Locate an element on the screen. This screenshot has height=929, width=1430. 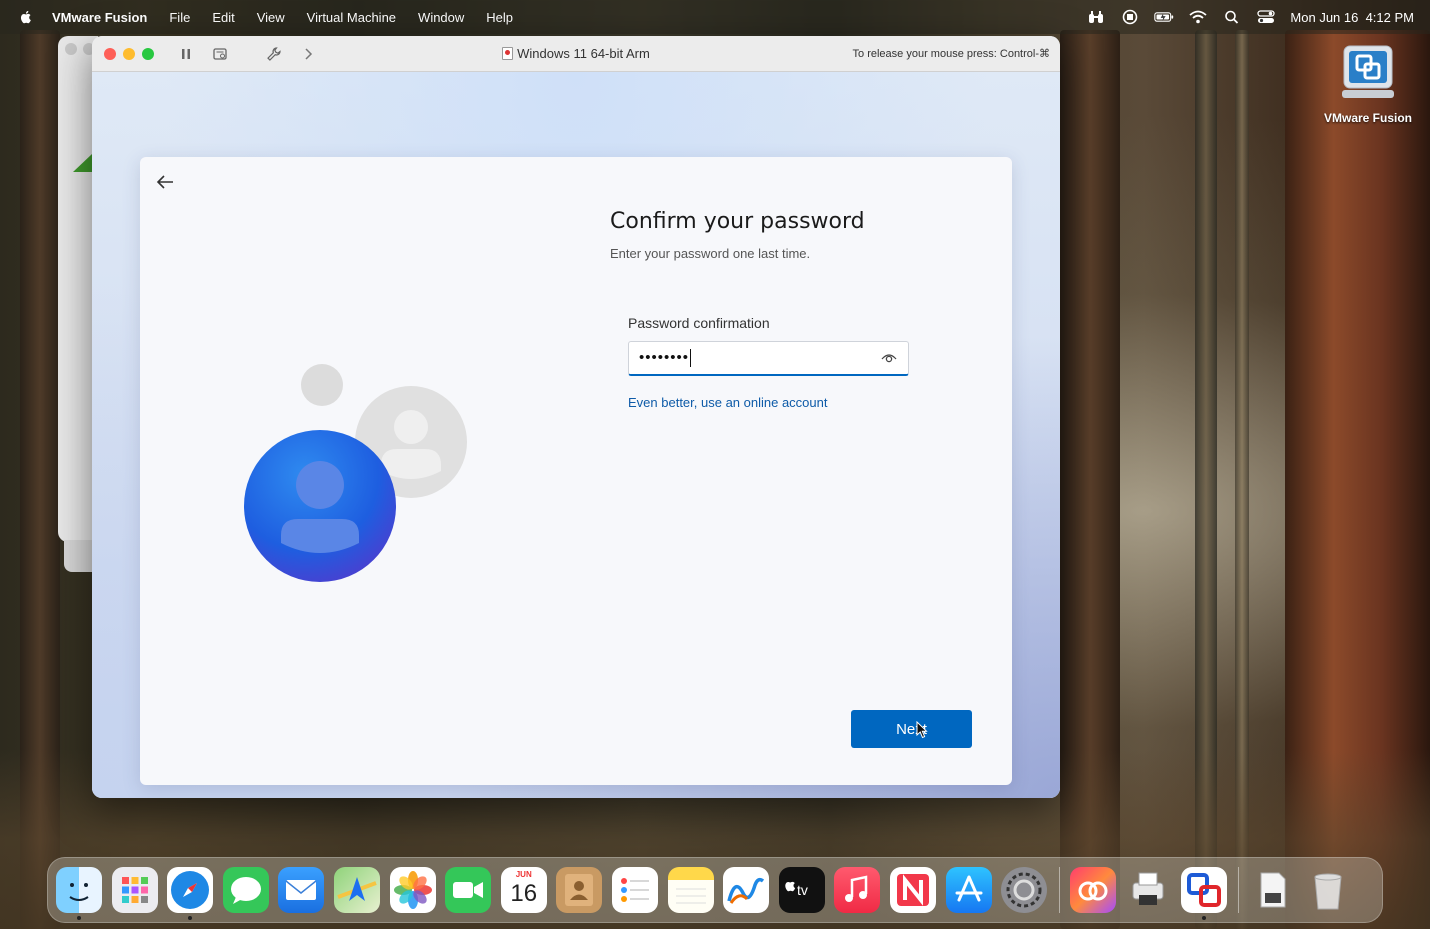
dock-contacts is located at coordinates (579, 890).